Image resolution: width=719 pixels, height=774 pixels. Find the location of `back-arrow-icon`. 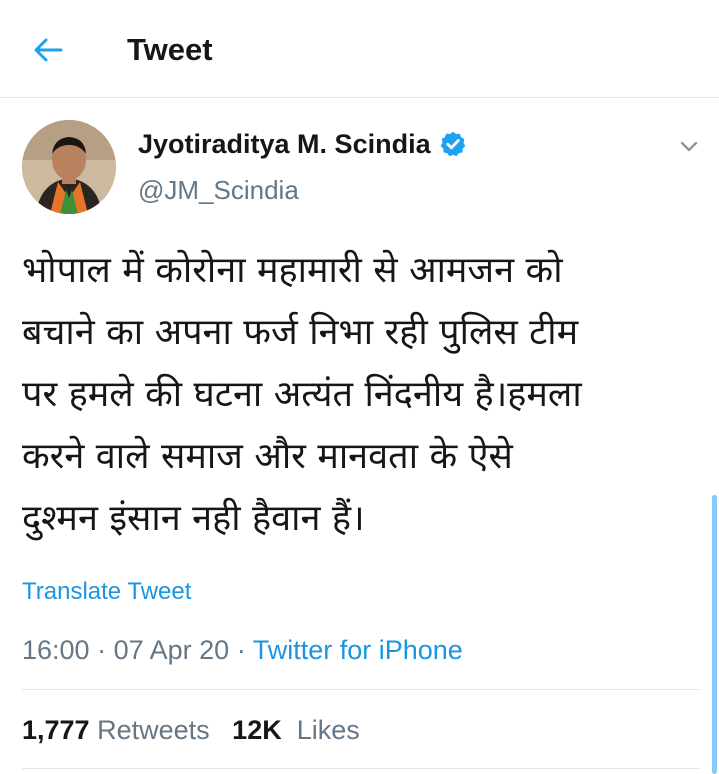

back-arrow-icon is located at coordinates (48, 50).